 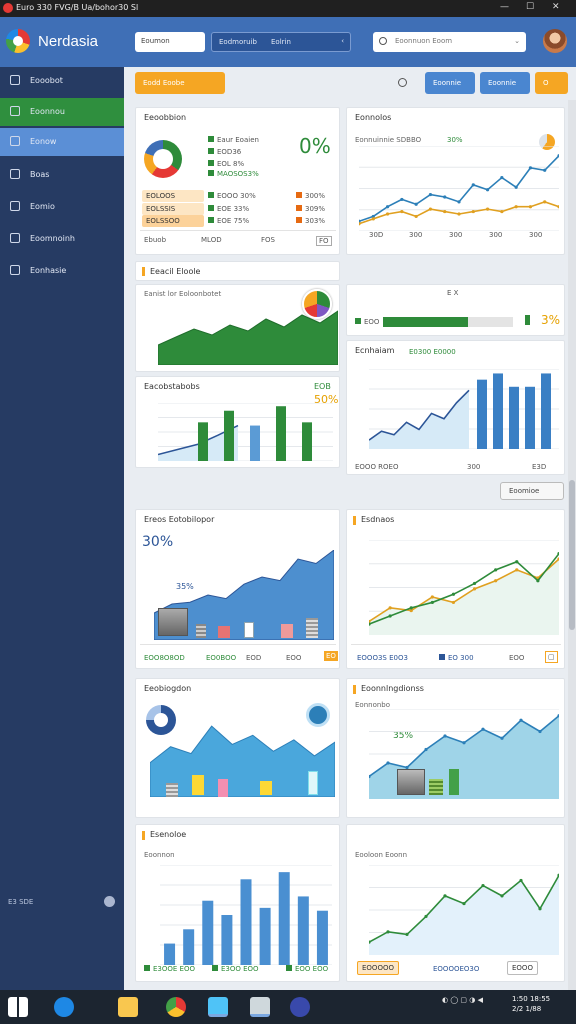 I want to click on footer-button: EOOO, so click(x=522, y=968).